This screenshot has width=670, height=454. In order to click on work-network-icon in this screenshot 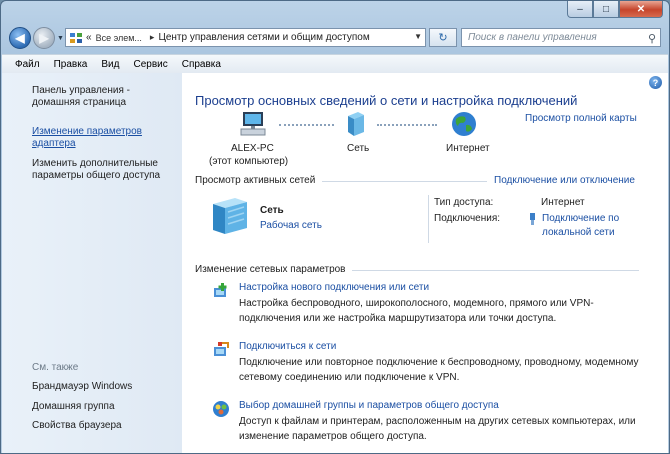, I will do `click(230, 216)`.